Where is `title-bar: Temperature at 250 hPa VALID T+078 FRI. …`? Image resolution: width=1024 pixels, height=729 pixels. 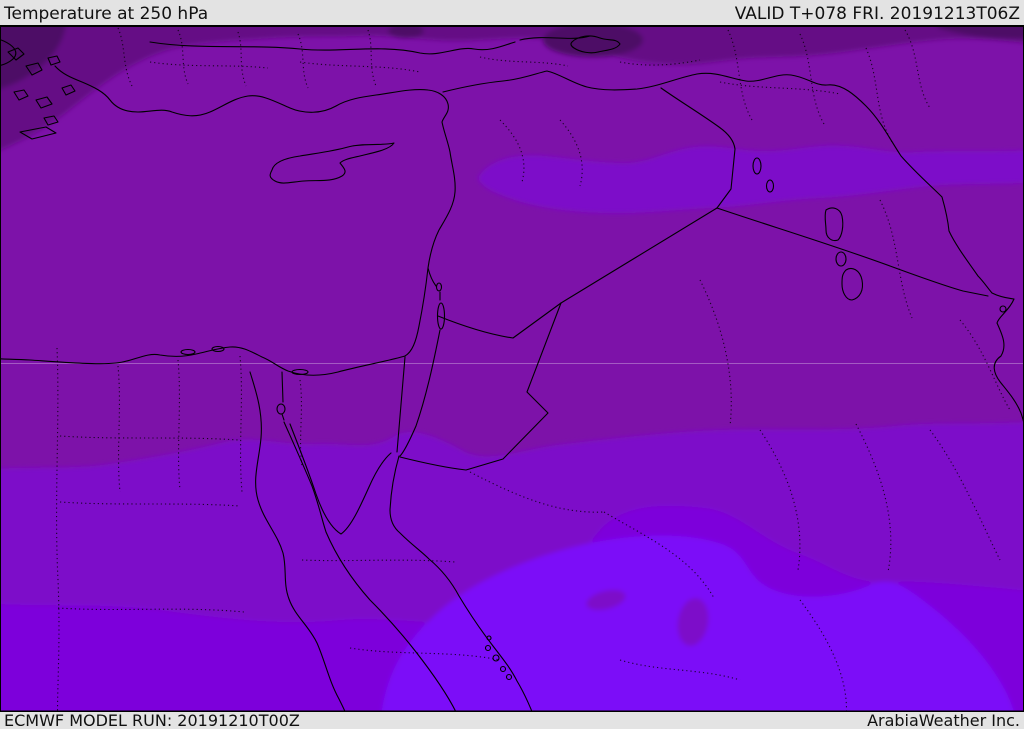
title-bar: Temperature at 250 hPa VALID T+078 FRI. … is located at coordinates (512, 13).